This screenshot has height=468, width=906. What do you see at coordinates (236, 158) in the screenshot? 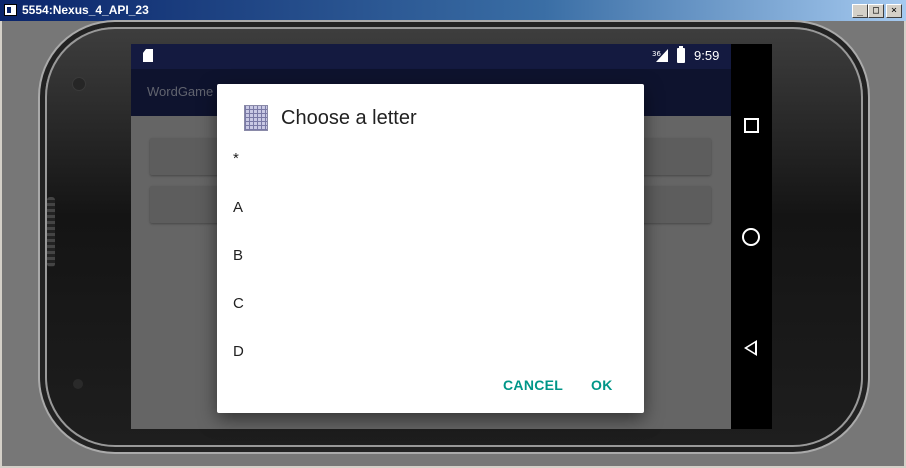
I see `list-item-star: *` at bounding box center [236, 158].